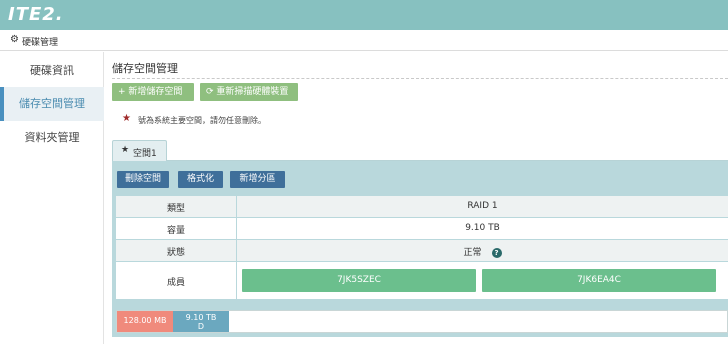  I want to click on segment-drive-label: D, so click(201, 326).